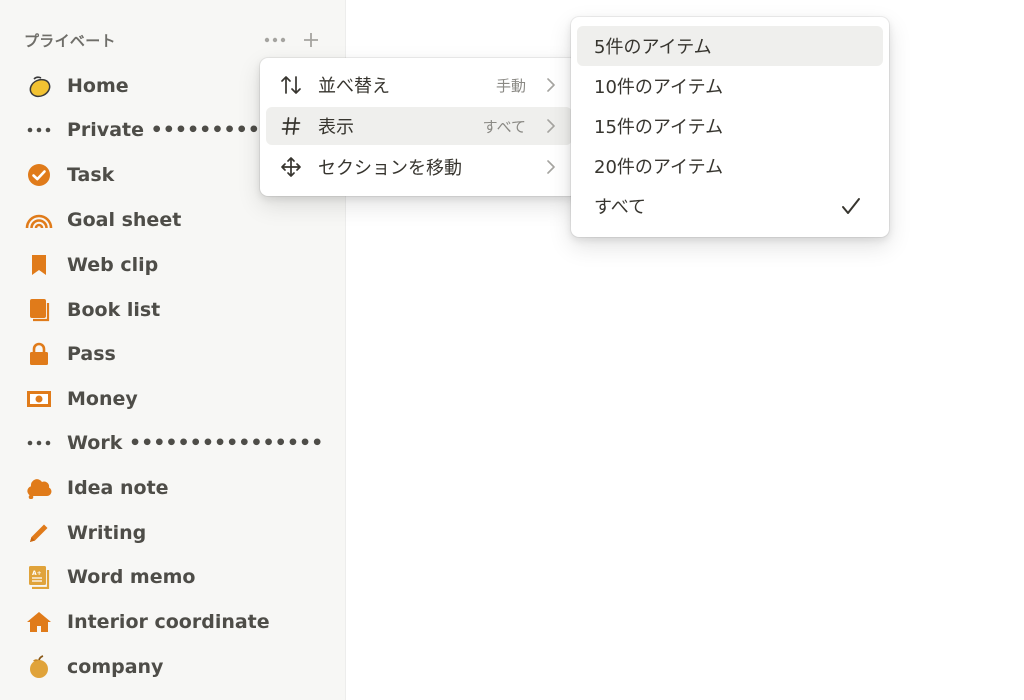 The height and width of the screenshot is (700, 1024). Describe the element at coordinates (659, 167) in the screenshot. I see `submenu-item-label: 20件のアイテム` at that location.